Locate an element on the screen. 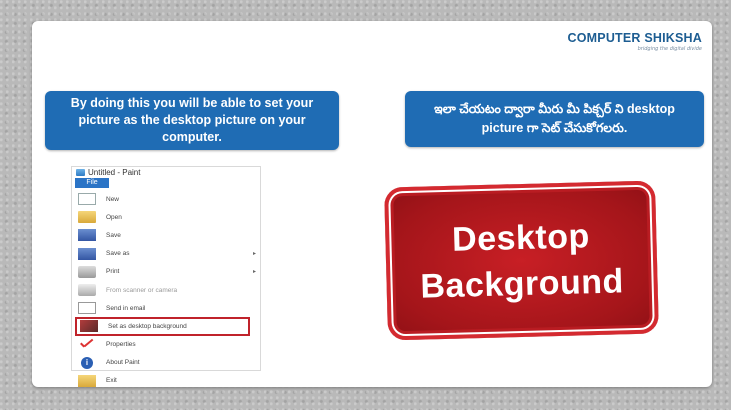  save-as-icon is located at coordinates (87, 253).